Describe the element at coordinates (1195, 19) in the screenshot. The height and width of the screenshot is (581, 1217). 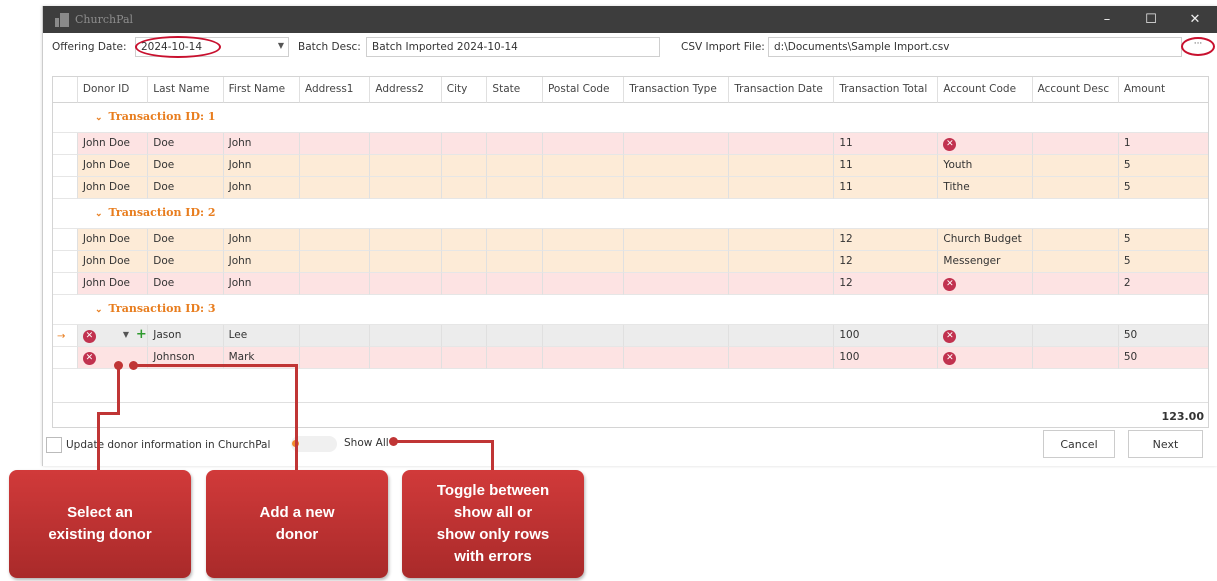
I see `close-button: ✕` at that location.